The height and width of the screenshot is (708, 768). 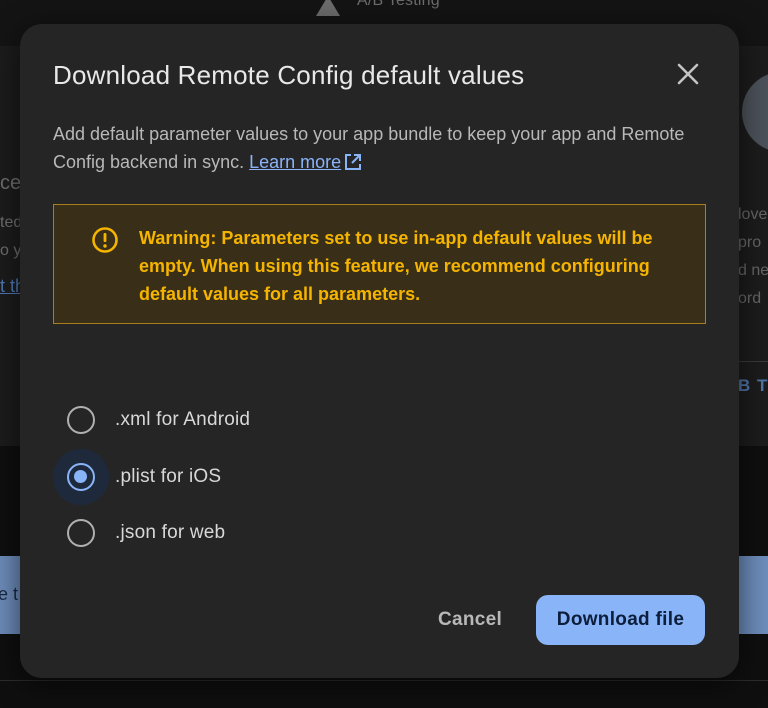 I want to click on warning-icon, so click(x=105, y=240).